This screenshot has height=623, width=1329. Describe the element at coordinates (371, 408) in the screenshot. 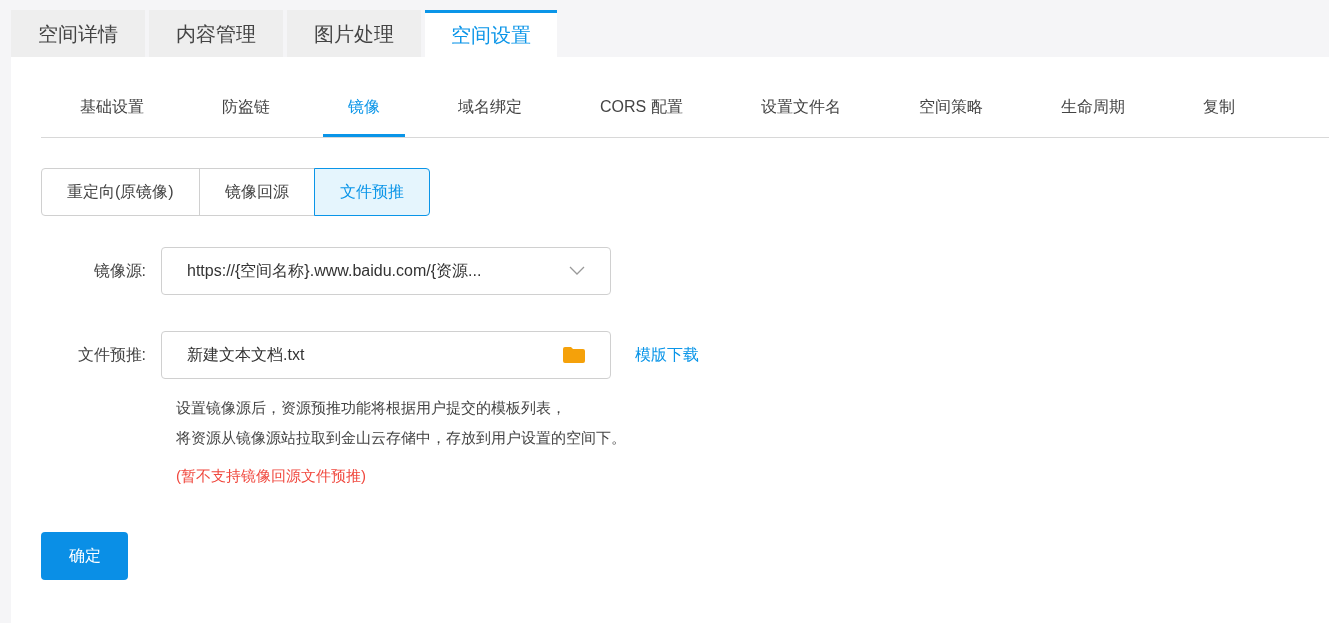

I see `help-text: 设置镜像源后，资源预推功能将根据用户提交的模板列表，` at that location.